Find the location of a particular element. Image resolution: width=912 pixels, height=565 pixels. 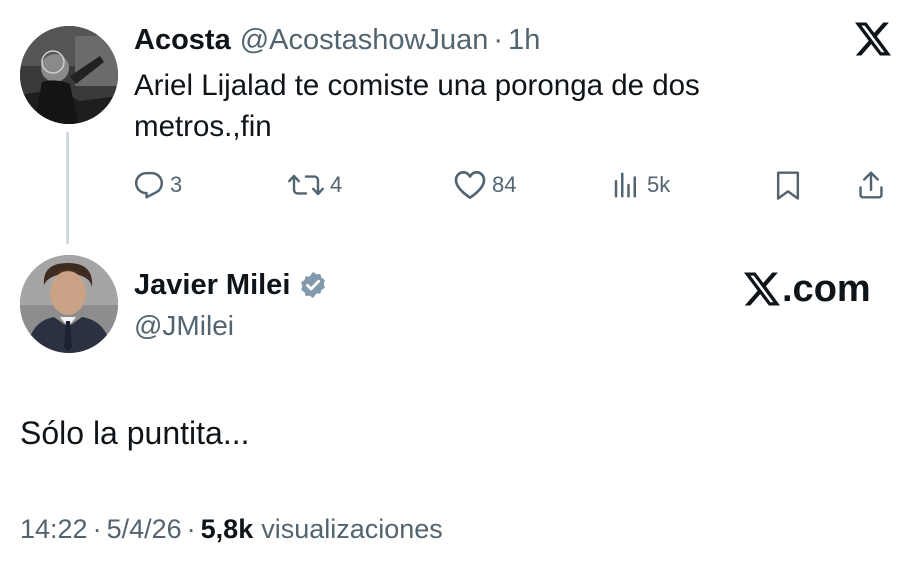

milei-avatar-photo is located at coordinates (69, 304).